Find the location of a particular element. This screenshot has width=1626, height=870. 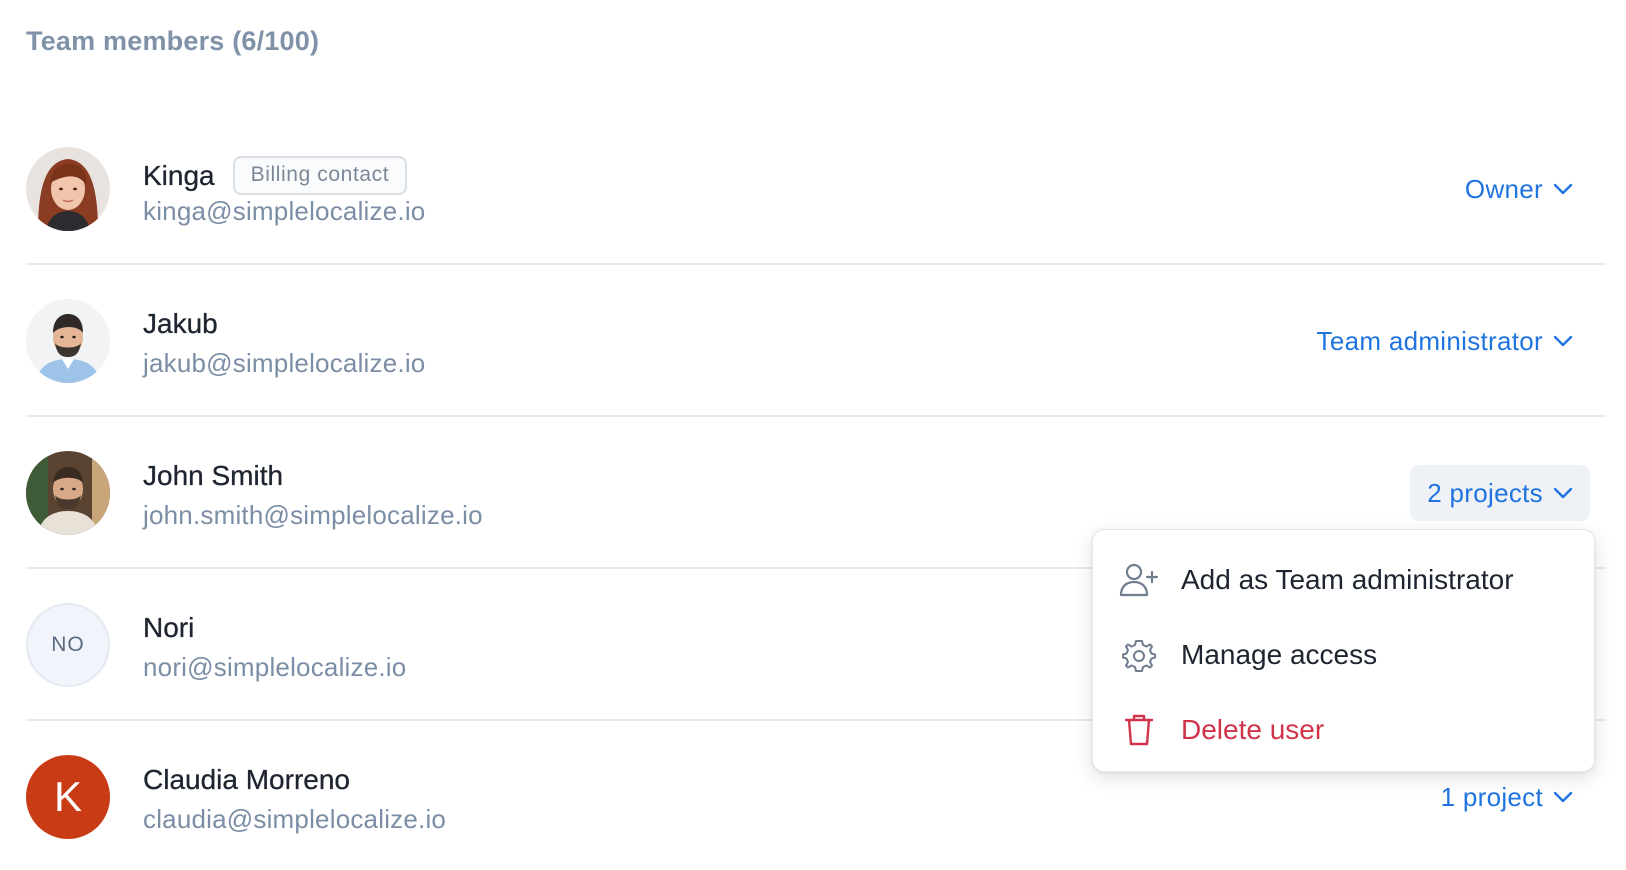

member-name-text: Kinga is located at coordinates (179, 175).